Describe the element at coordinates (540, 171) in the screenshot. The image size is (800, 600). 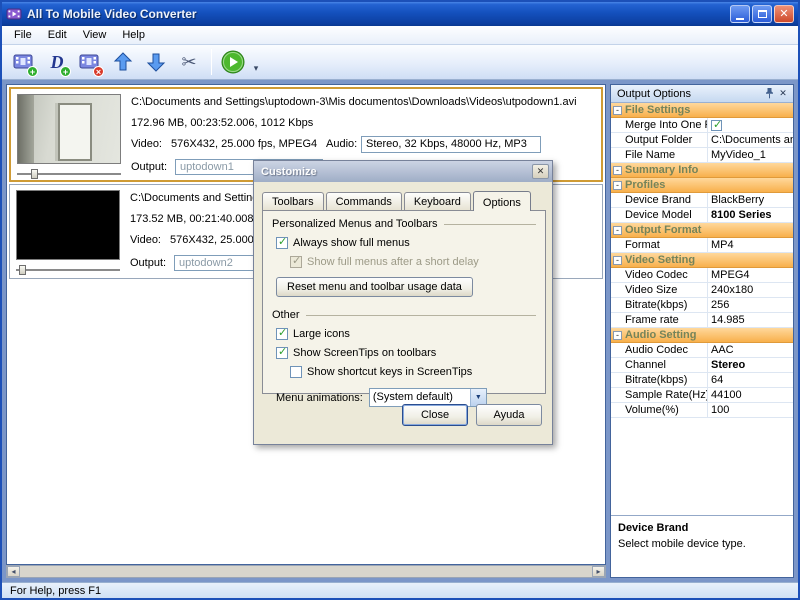
I see `dialog-close-button` at that location.